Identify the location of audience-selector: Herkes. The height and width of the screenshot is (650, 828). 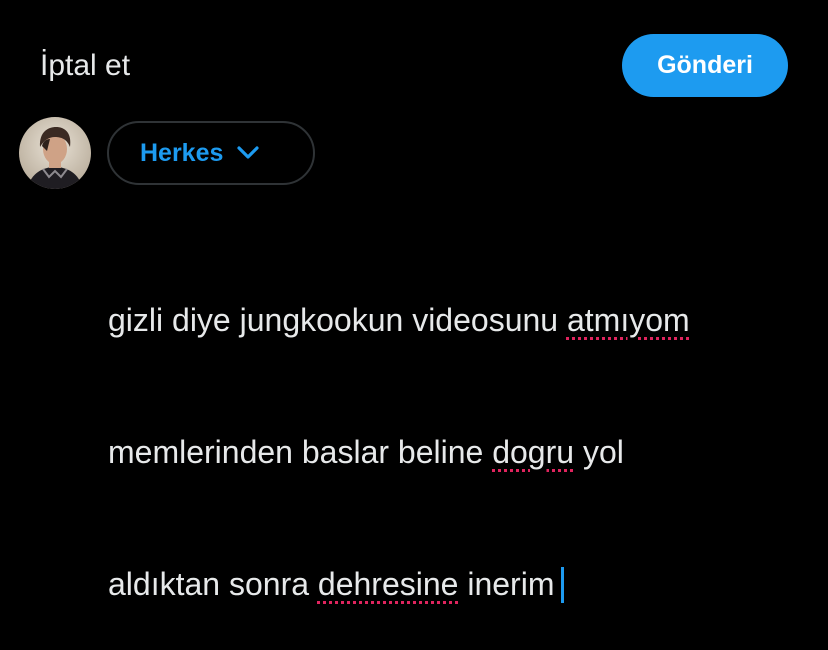
(211, 153).